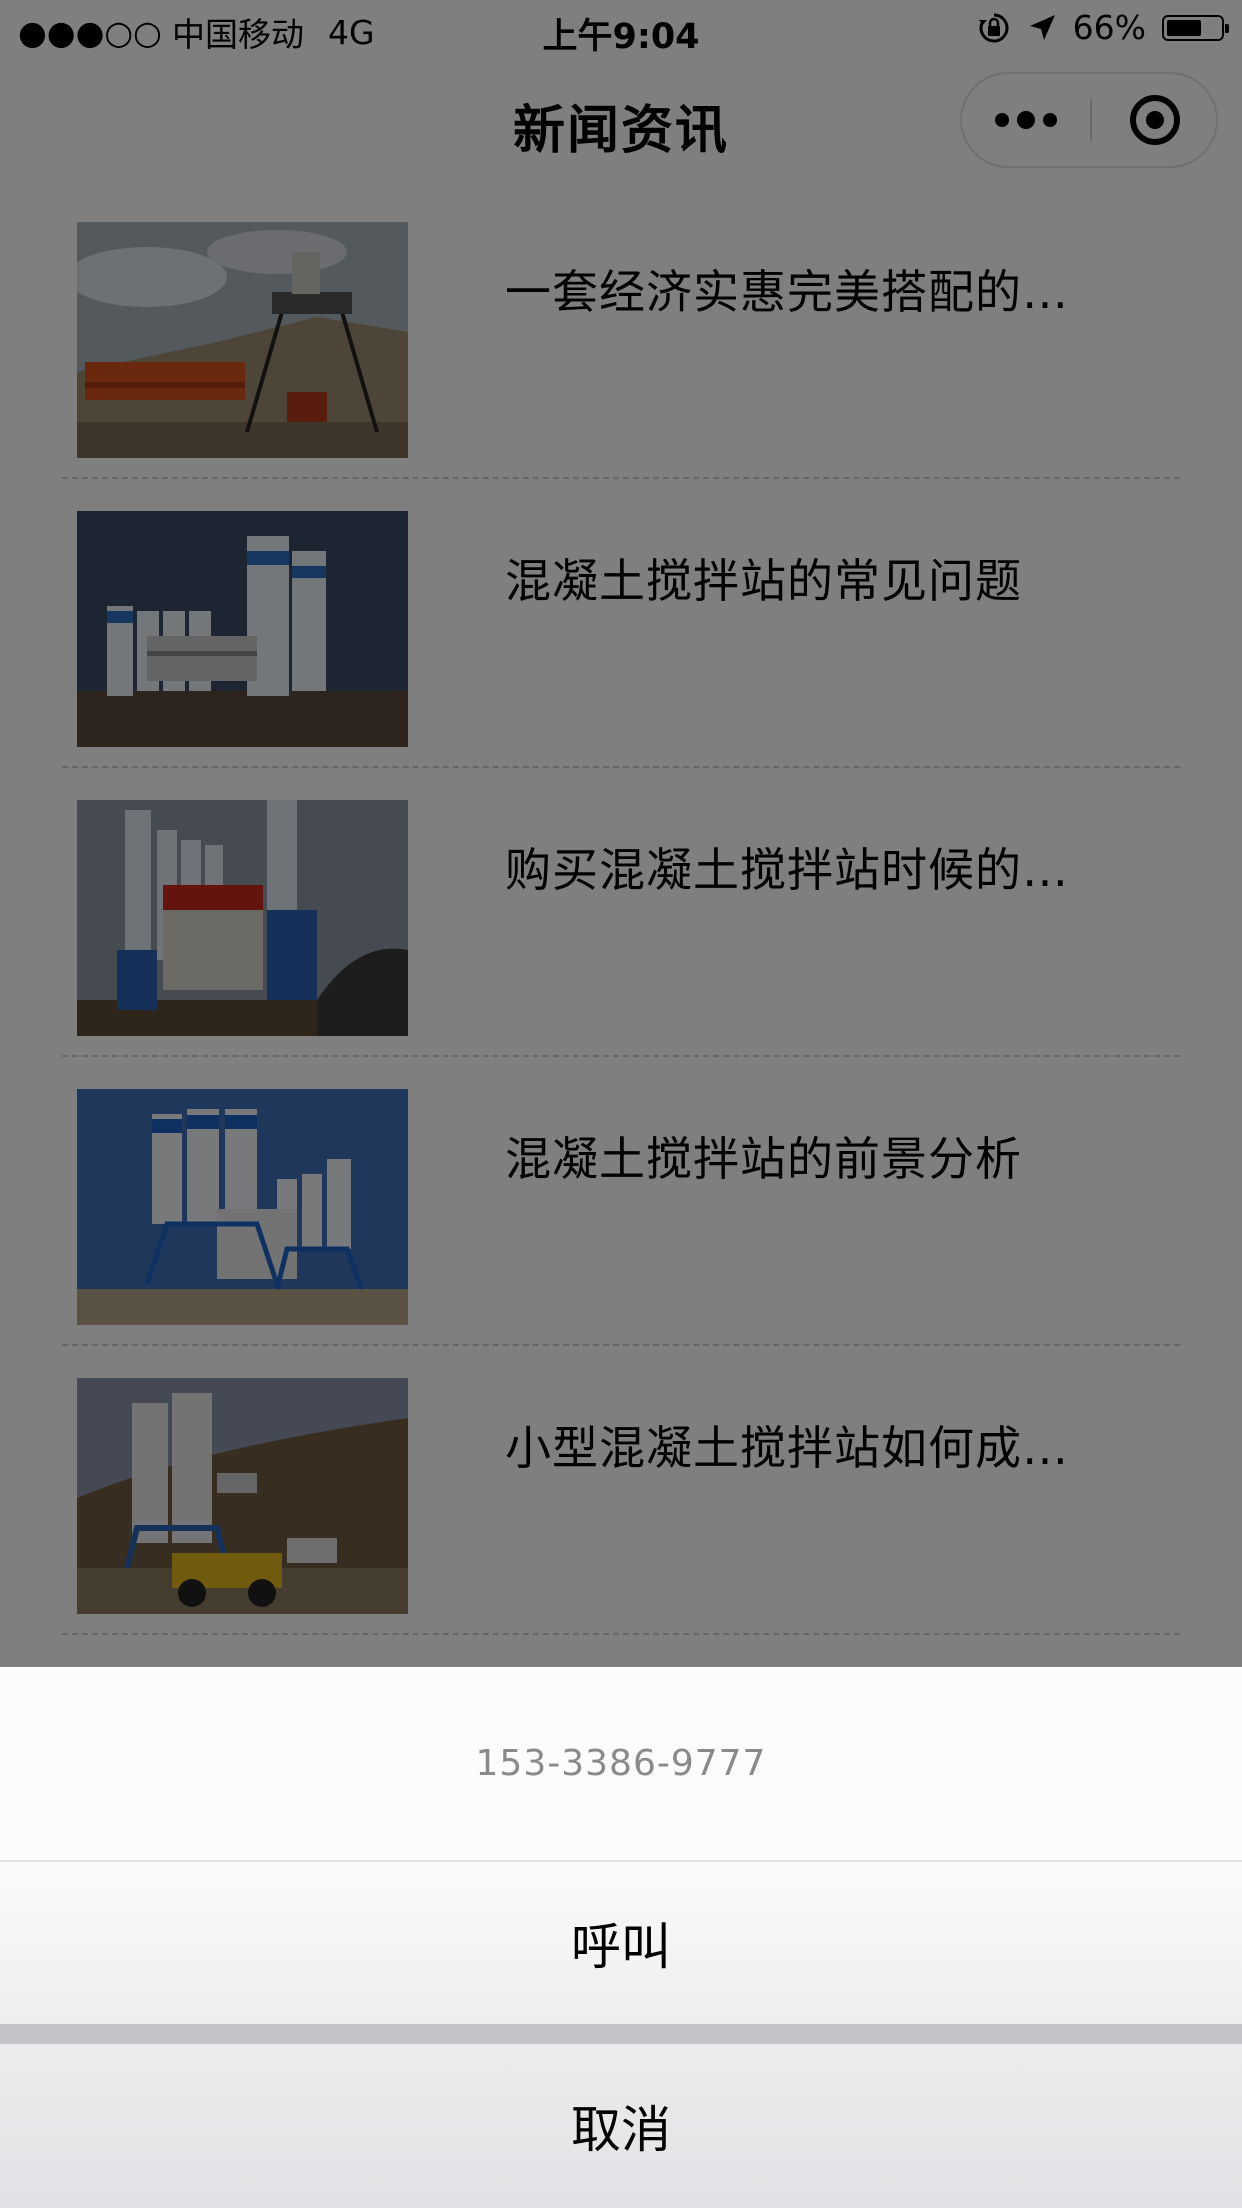 This screenshot has height=2208, width=1242. Describe the element at coordinates (621, 2126) in the screenshot. I see `cancel-button: 取消` at that location.